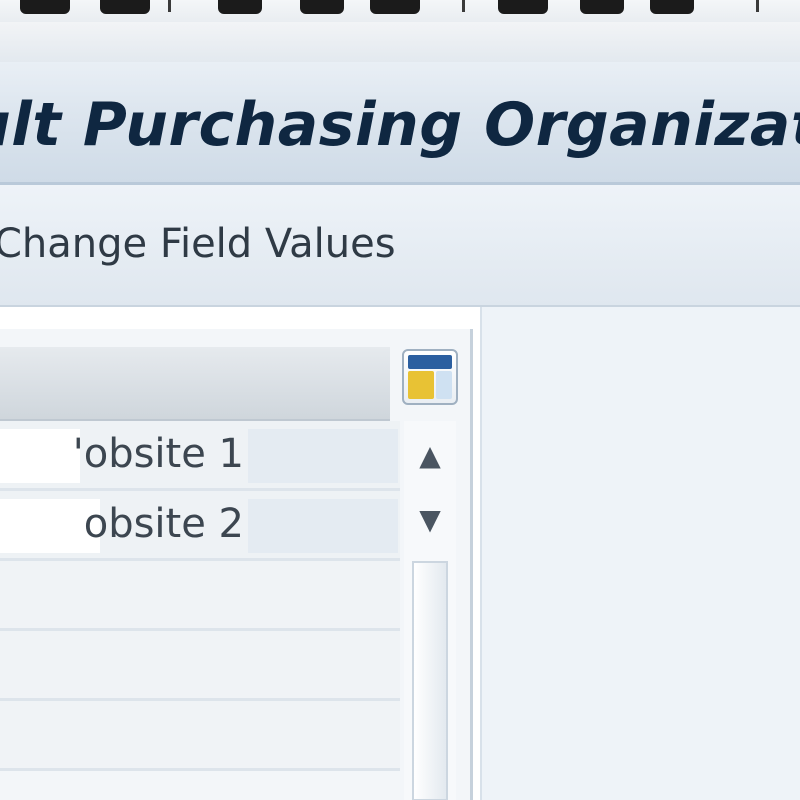 The image size is (800, 800). Describe the element at coordinates (430, 455) in the screenshot. I see `scroll-up-icon: ▲` at that location.